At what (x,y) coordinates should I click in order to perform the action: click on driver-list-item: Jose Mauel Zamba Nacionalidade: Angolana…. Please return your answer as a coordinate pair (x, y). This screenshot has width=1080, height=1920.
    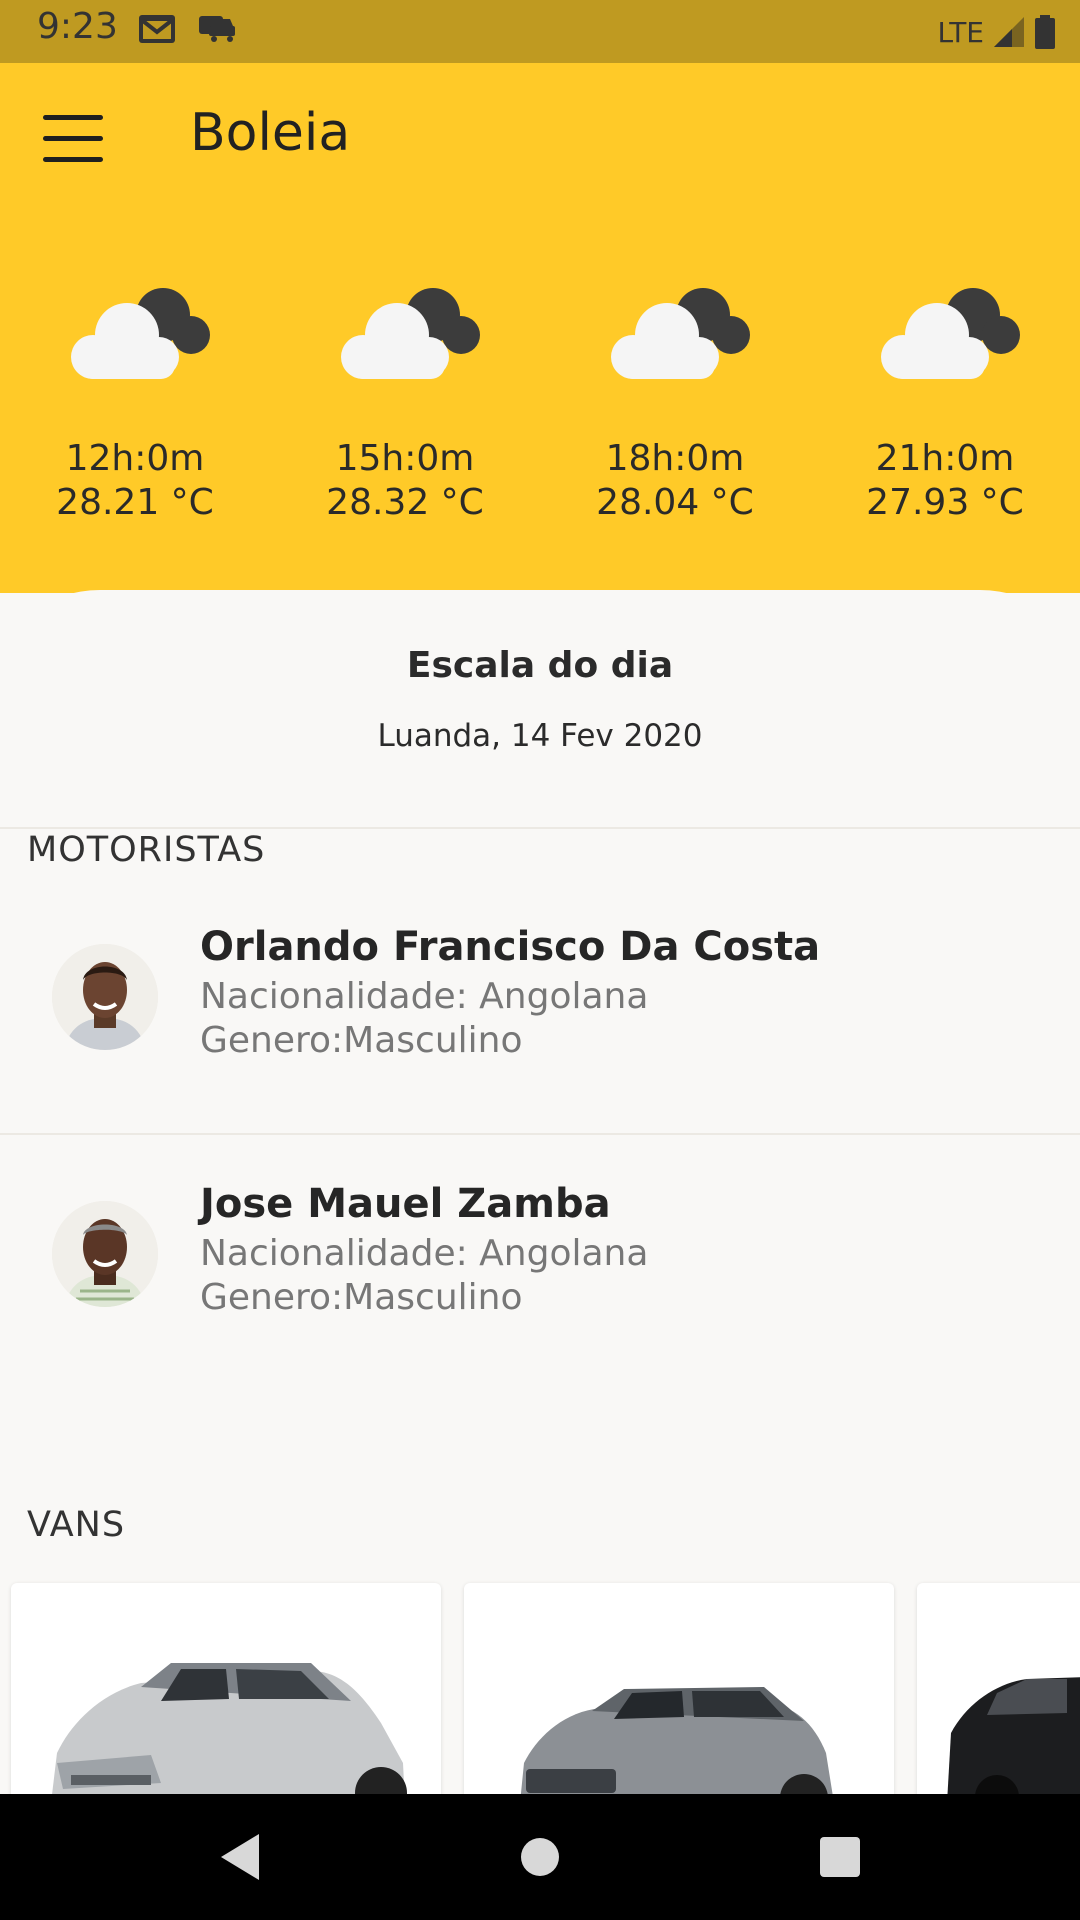
    Looking at the image, I should click on (540, 1262).